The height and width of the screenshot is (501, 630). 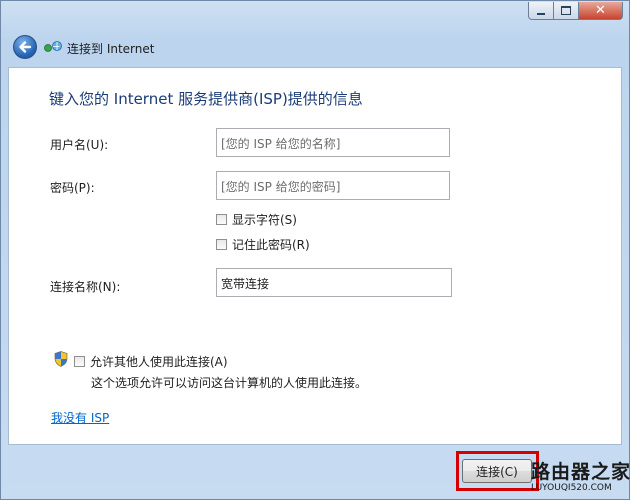 I want to click on remember-password-label: 记住此密码(R), so click(x=271, y=245).